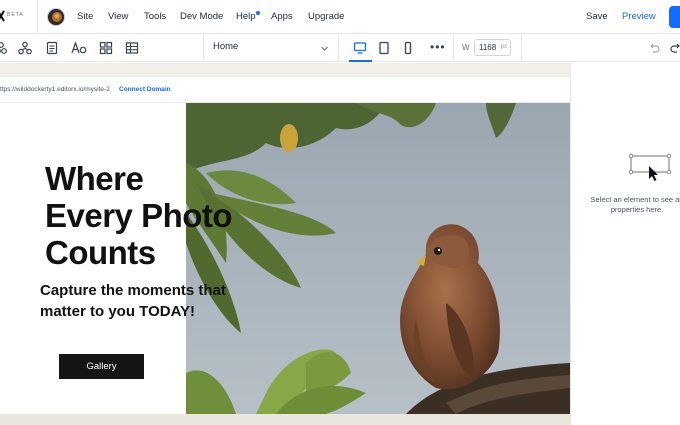  Describe the element at coordinates (2, 16) in the screenshot. I see `brand-logo-icon` at that location.